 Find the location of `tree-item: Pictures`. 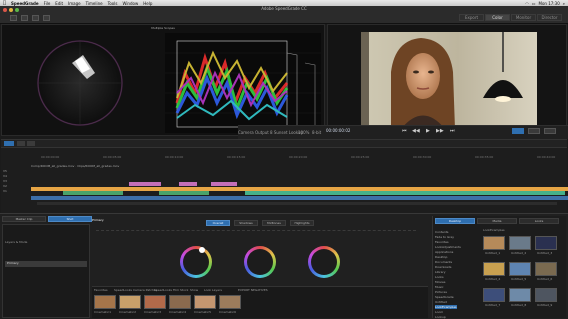

tree-item: Pictures is located at coordinates (441, 292).